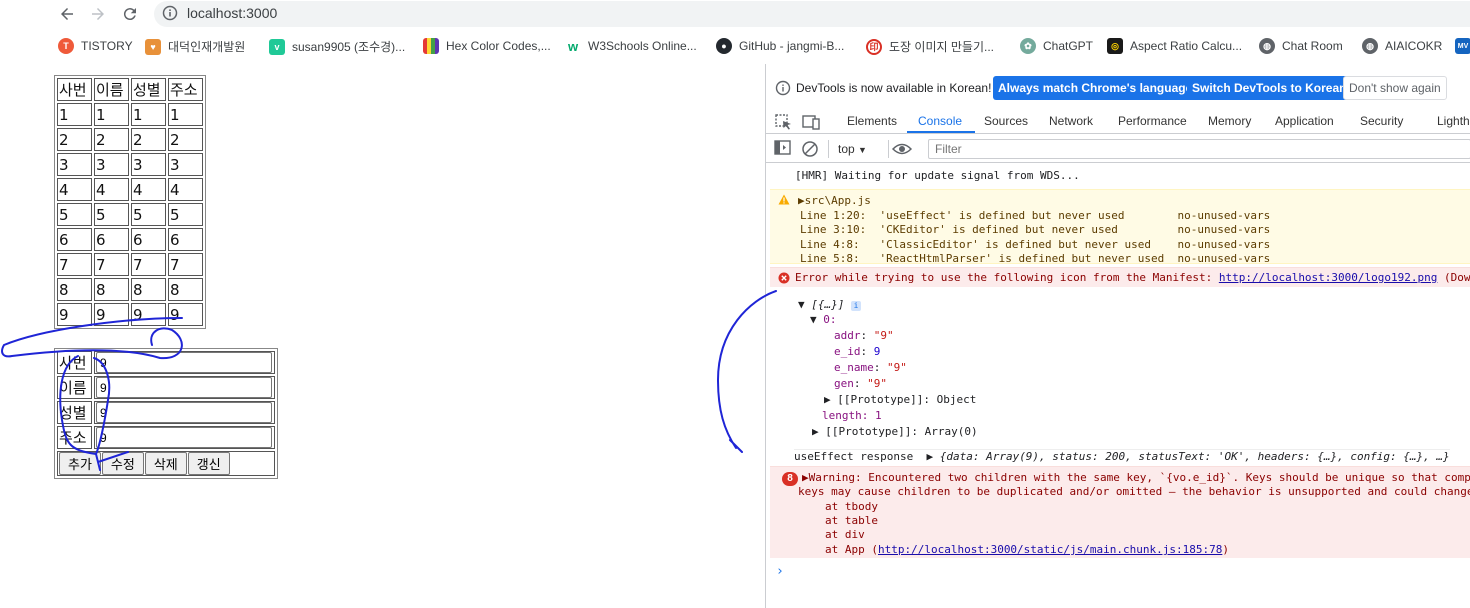  I want to click on bookmark-tistory: T TISTORY, so click(95, 46).